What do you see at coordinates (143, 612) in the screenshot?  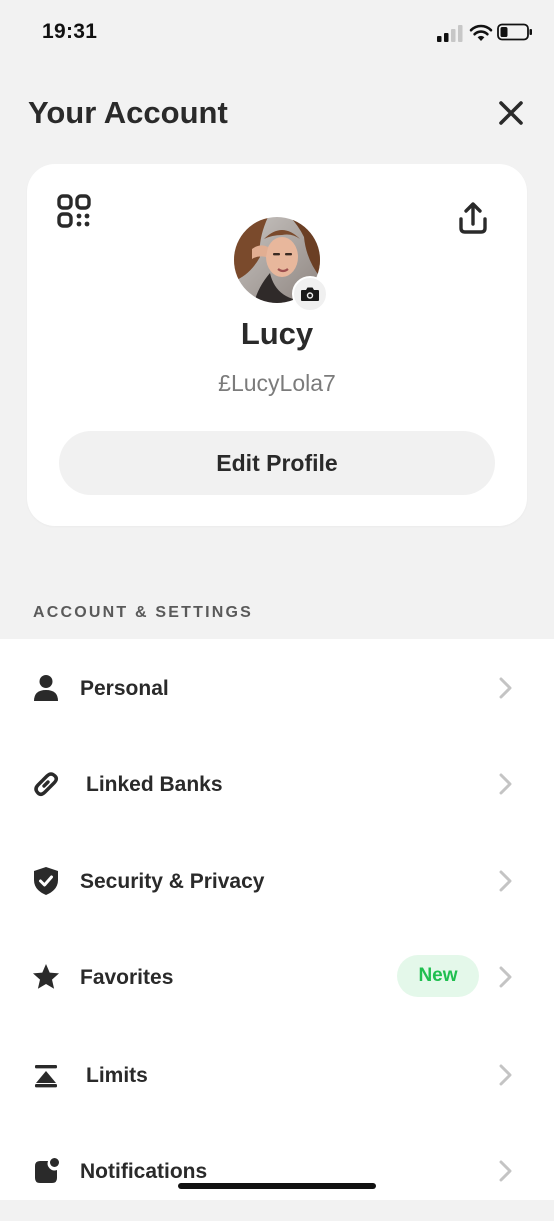 I see `section-label: ACCOUNT & SETTINGS` at bounding box center [143, 612].